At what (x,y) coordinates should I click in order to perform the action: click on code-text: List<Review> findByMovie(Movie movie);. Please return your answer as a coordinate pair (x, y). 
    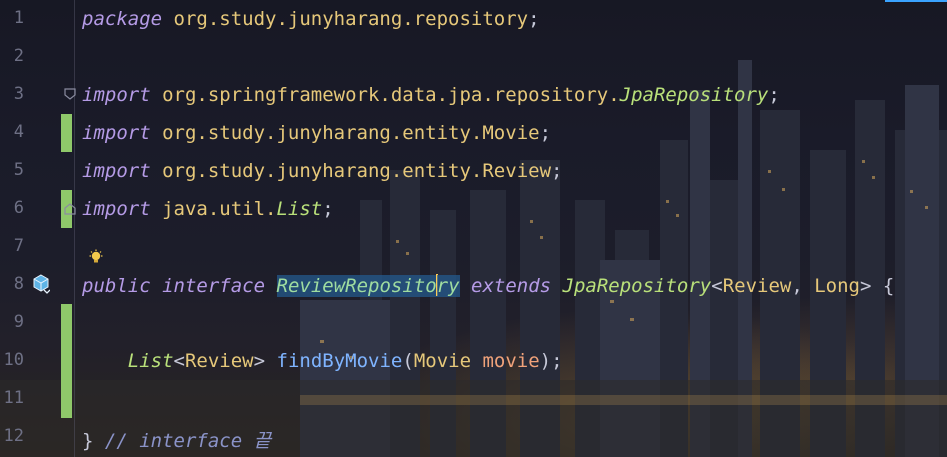
    Looking at the image, I should click on (322, 361).